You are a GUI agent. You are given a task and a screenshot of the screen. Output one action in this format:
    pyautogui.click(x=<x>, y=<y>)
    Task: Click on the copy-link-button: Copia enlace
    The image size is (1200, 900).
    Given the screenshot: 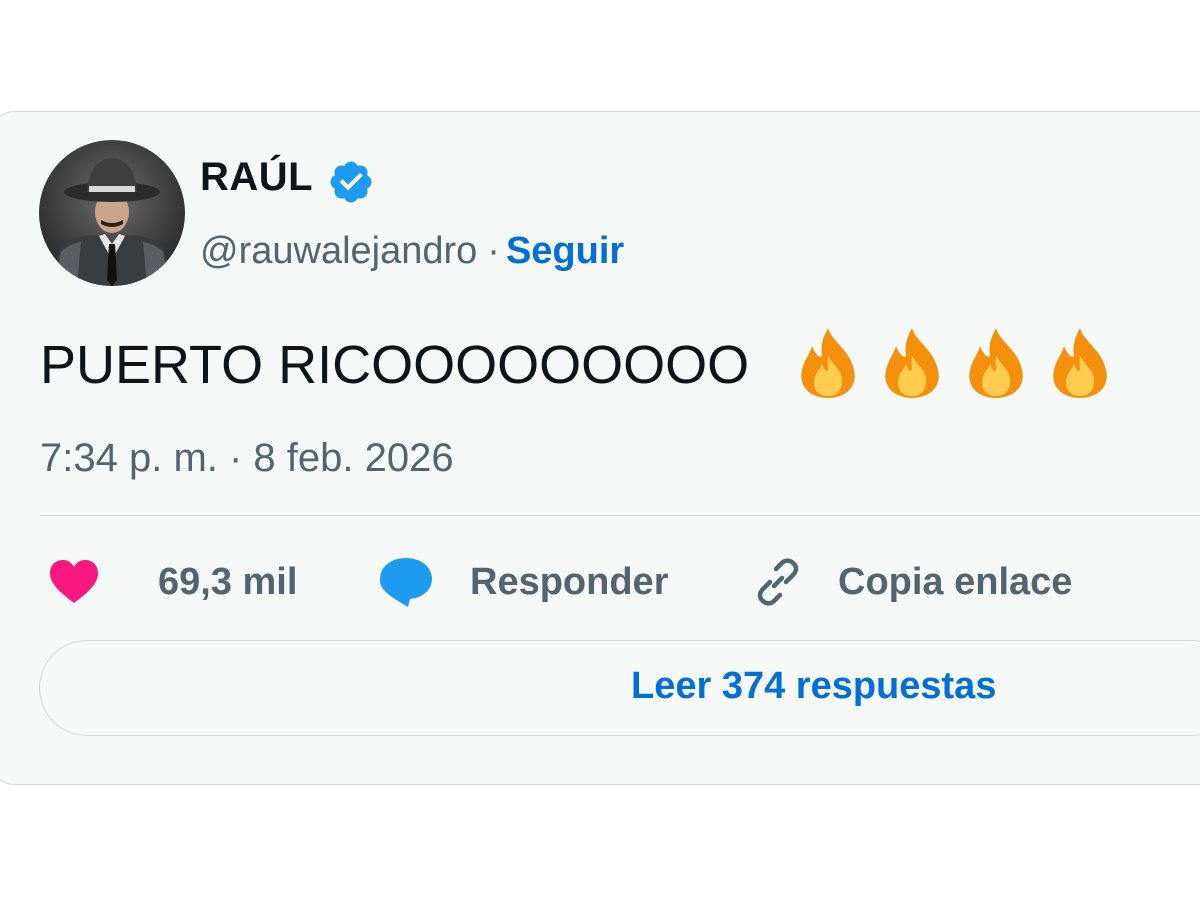 What is the action you would take?
    pyautogui.click(x=912, y=582)
    